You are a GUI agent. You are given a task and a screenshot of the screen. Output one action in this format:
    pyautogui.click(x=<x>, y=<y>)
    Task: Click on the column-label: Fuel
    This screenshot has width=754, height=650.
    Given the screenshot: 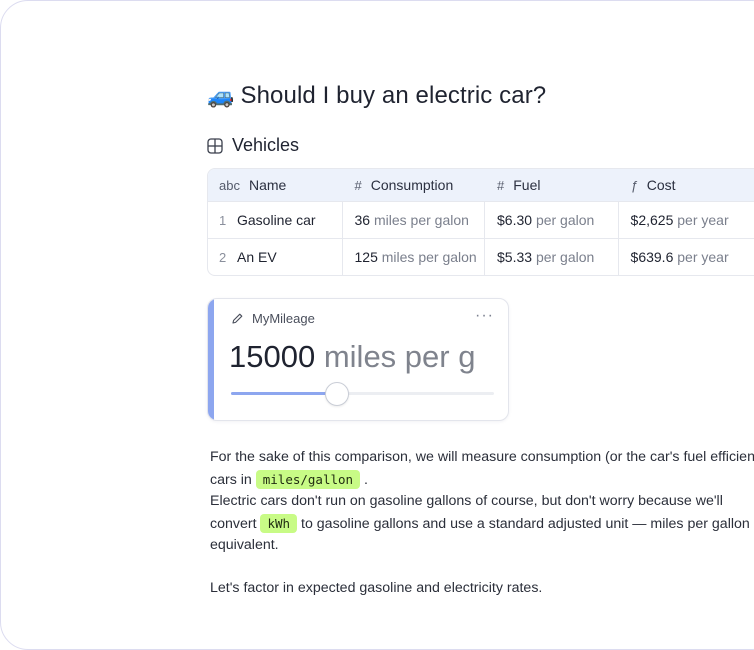 What is the action you would take?
    pyautogui.click(x=527, y=185)
    